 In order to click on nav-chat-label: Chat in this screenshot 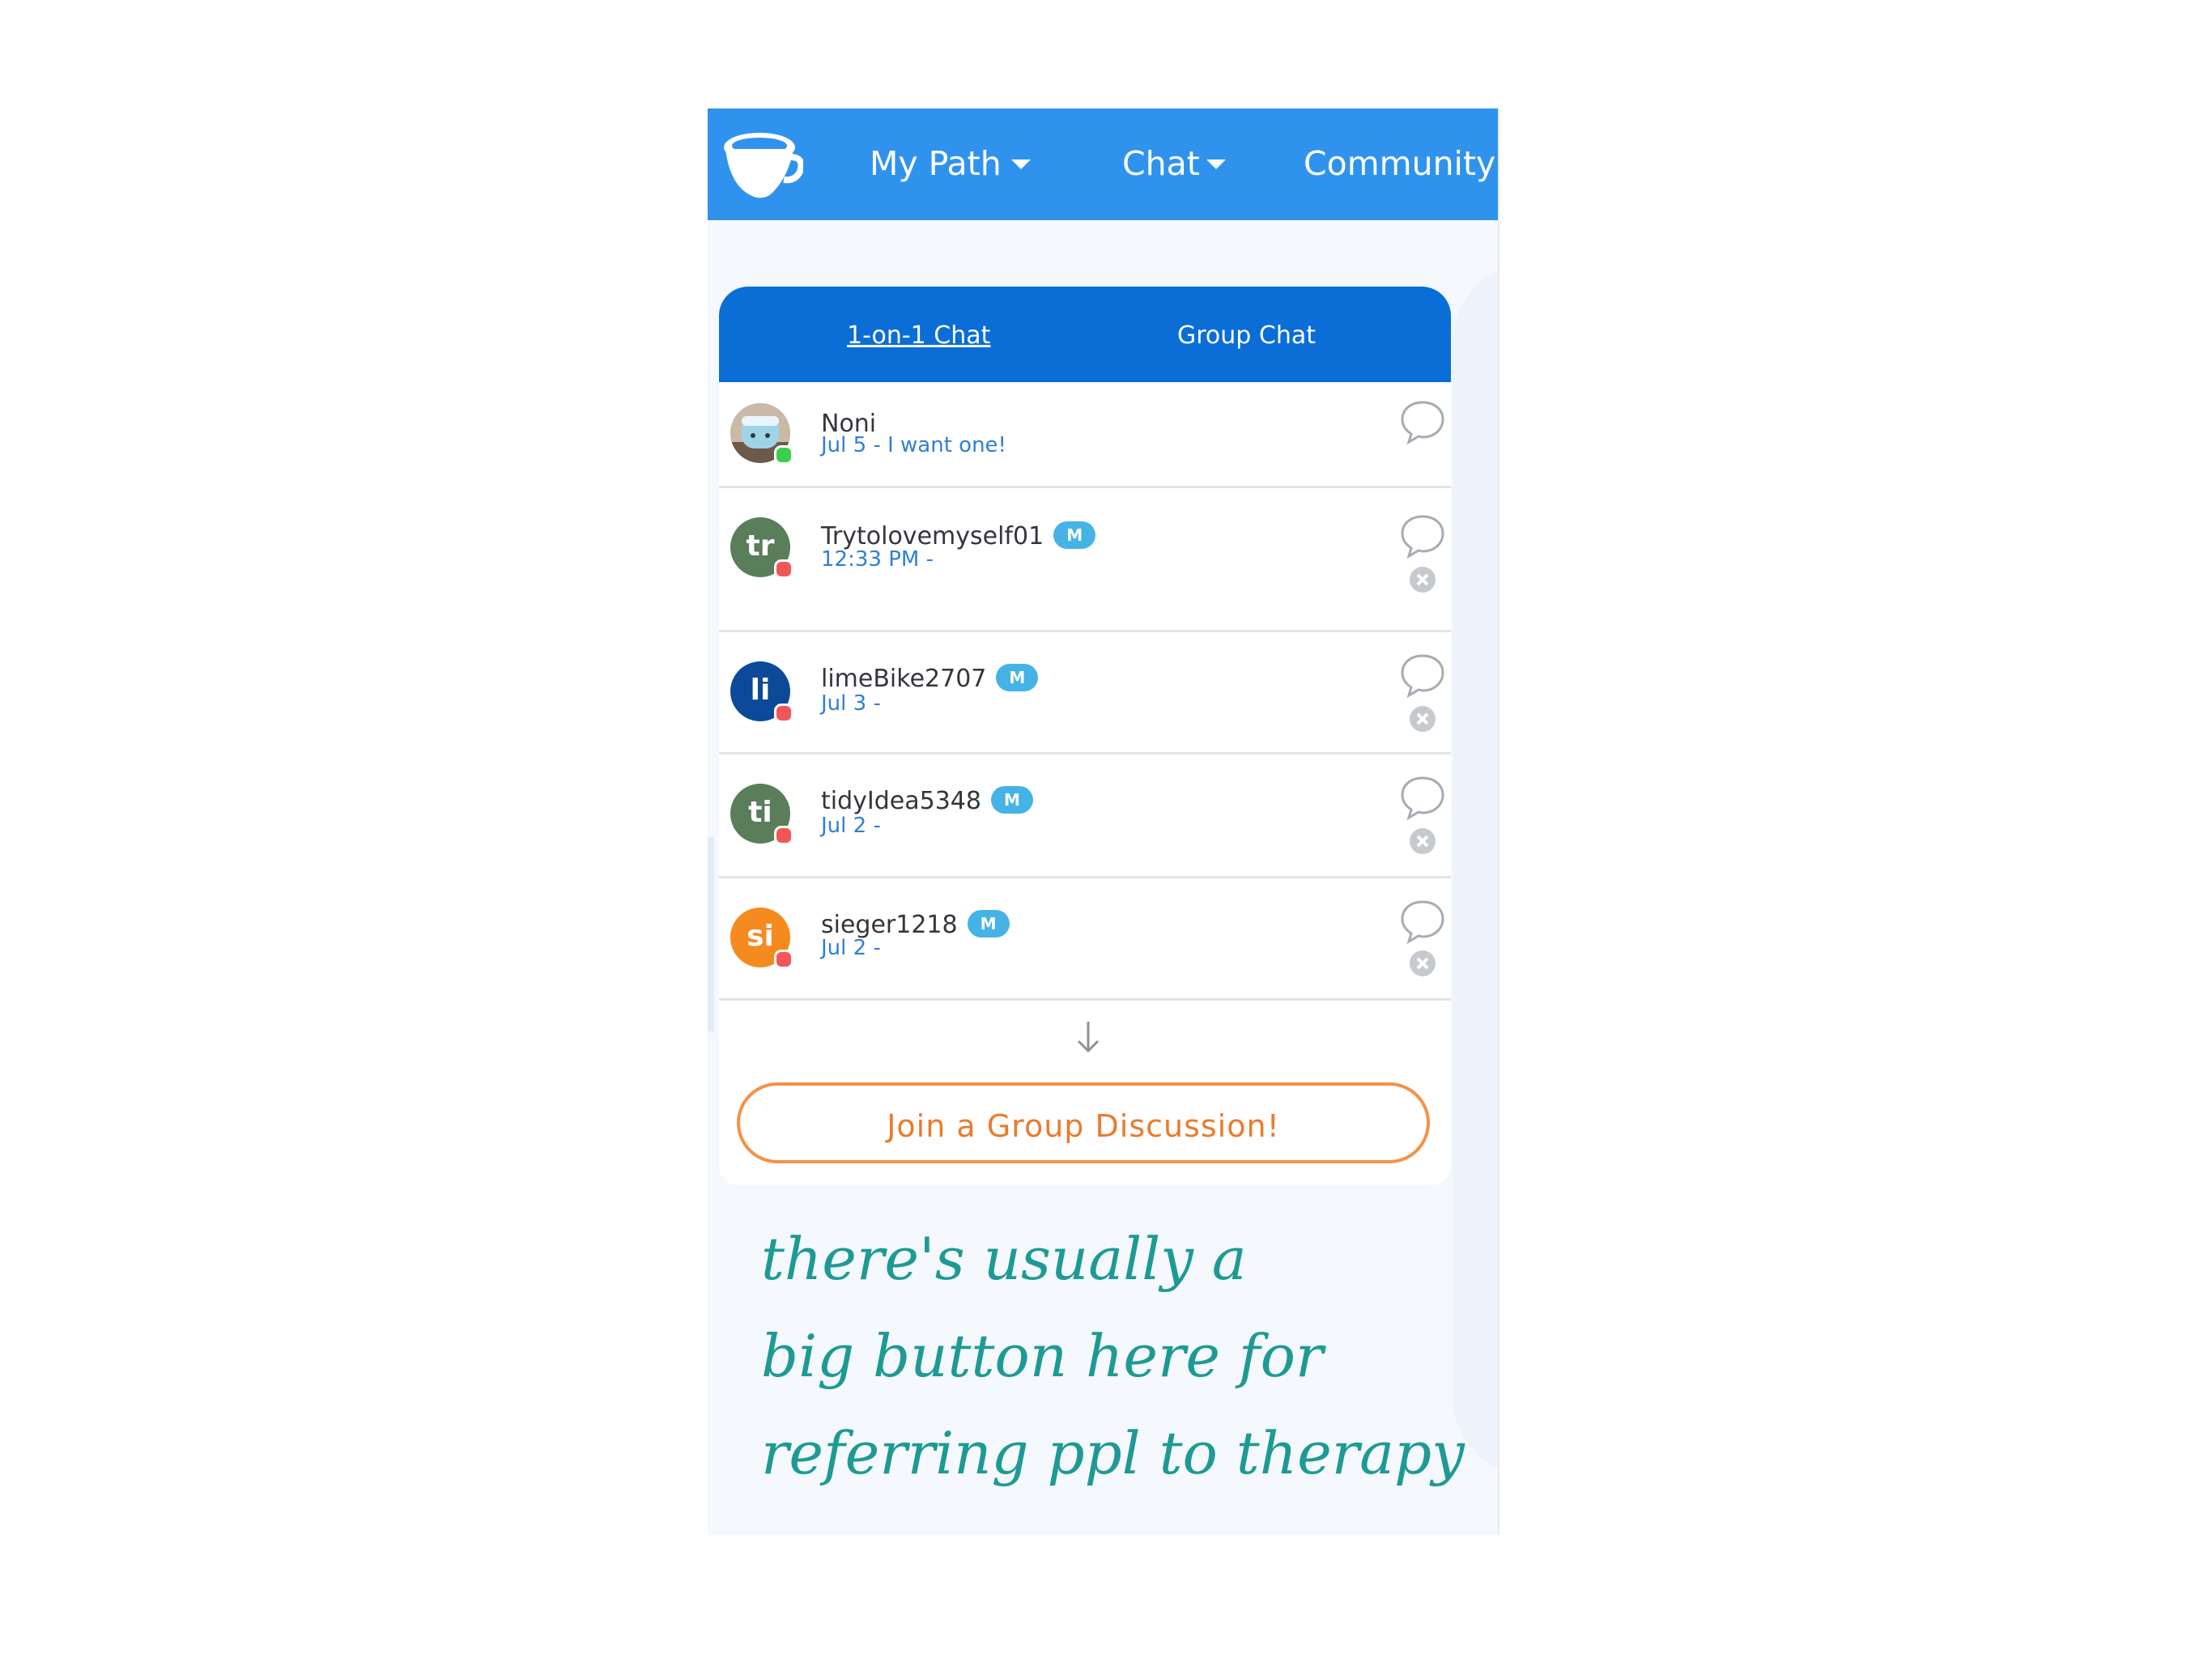, I will do `click(1161, 163)`.